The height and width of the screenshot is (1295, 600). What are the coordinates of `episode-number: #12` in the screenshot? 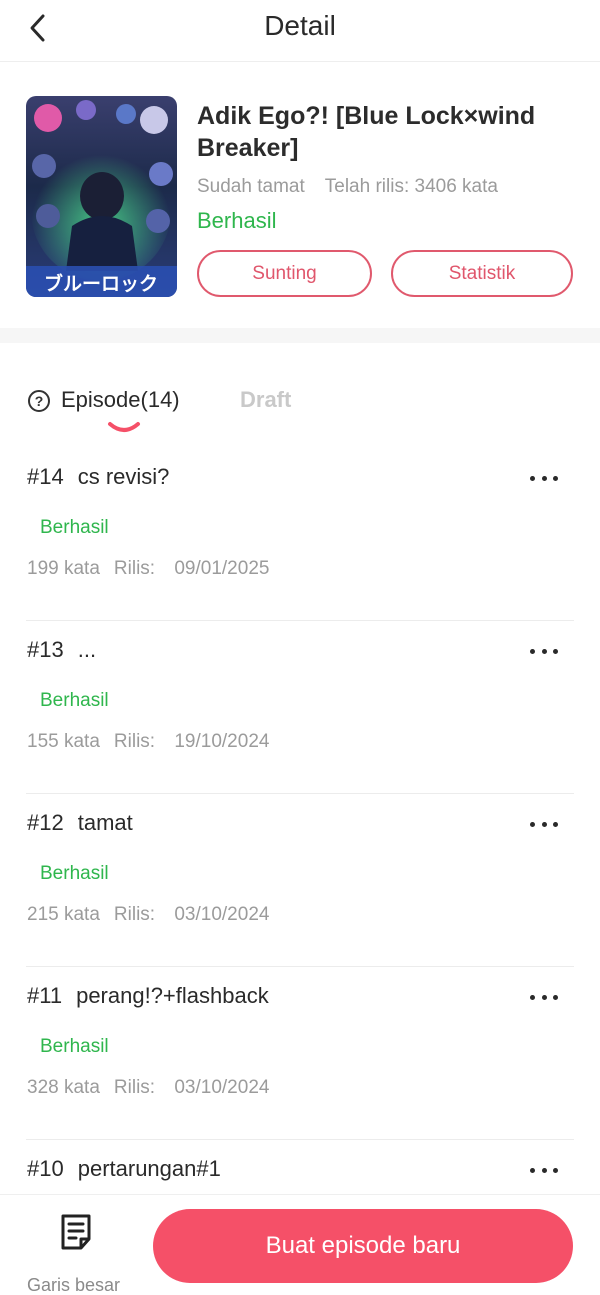 It's located at (45, 822).